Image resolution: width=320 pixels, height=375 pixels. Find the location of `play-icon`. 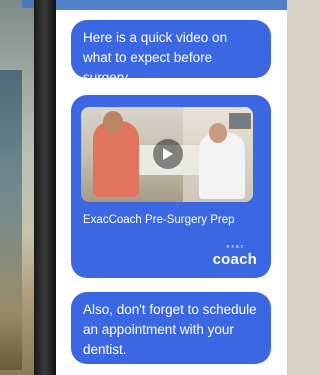

play-icon is located at coordinates (168, 154).